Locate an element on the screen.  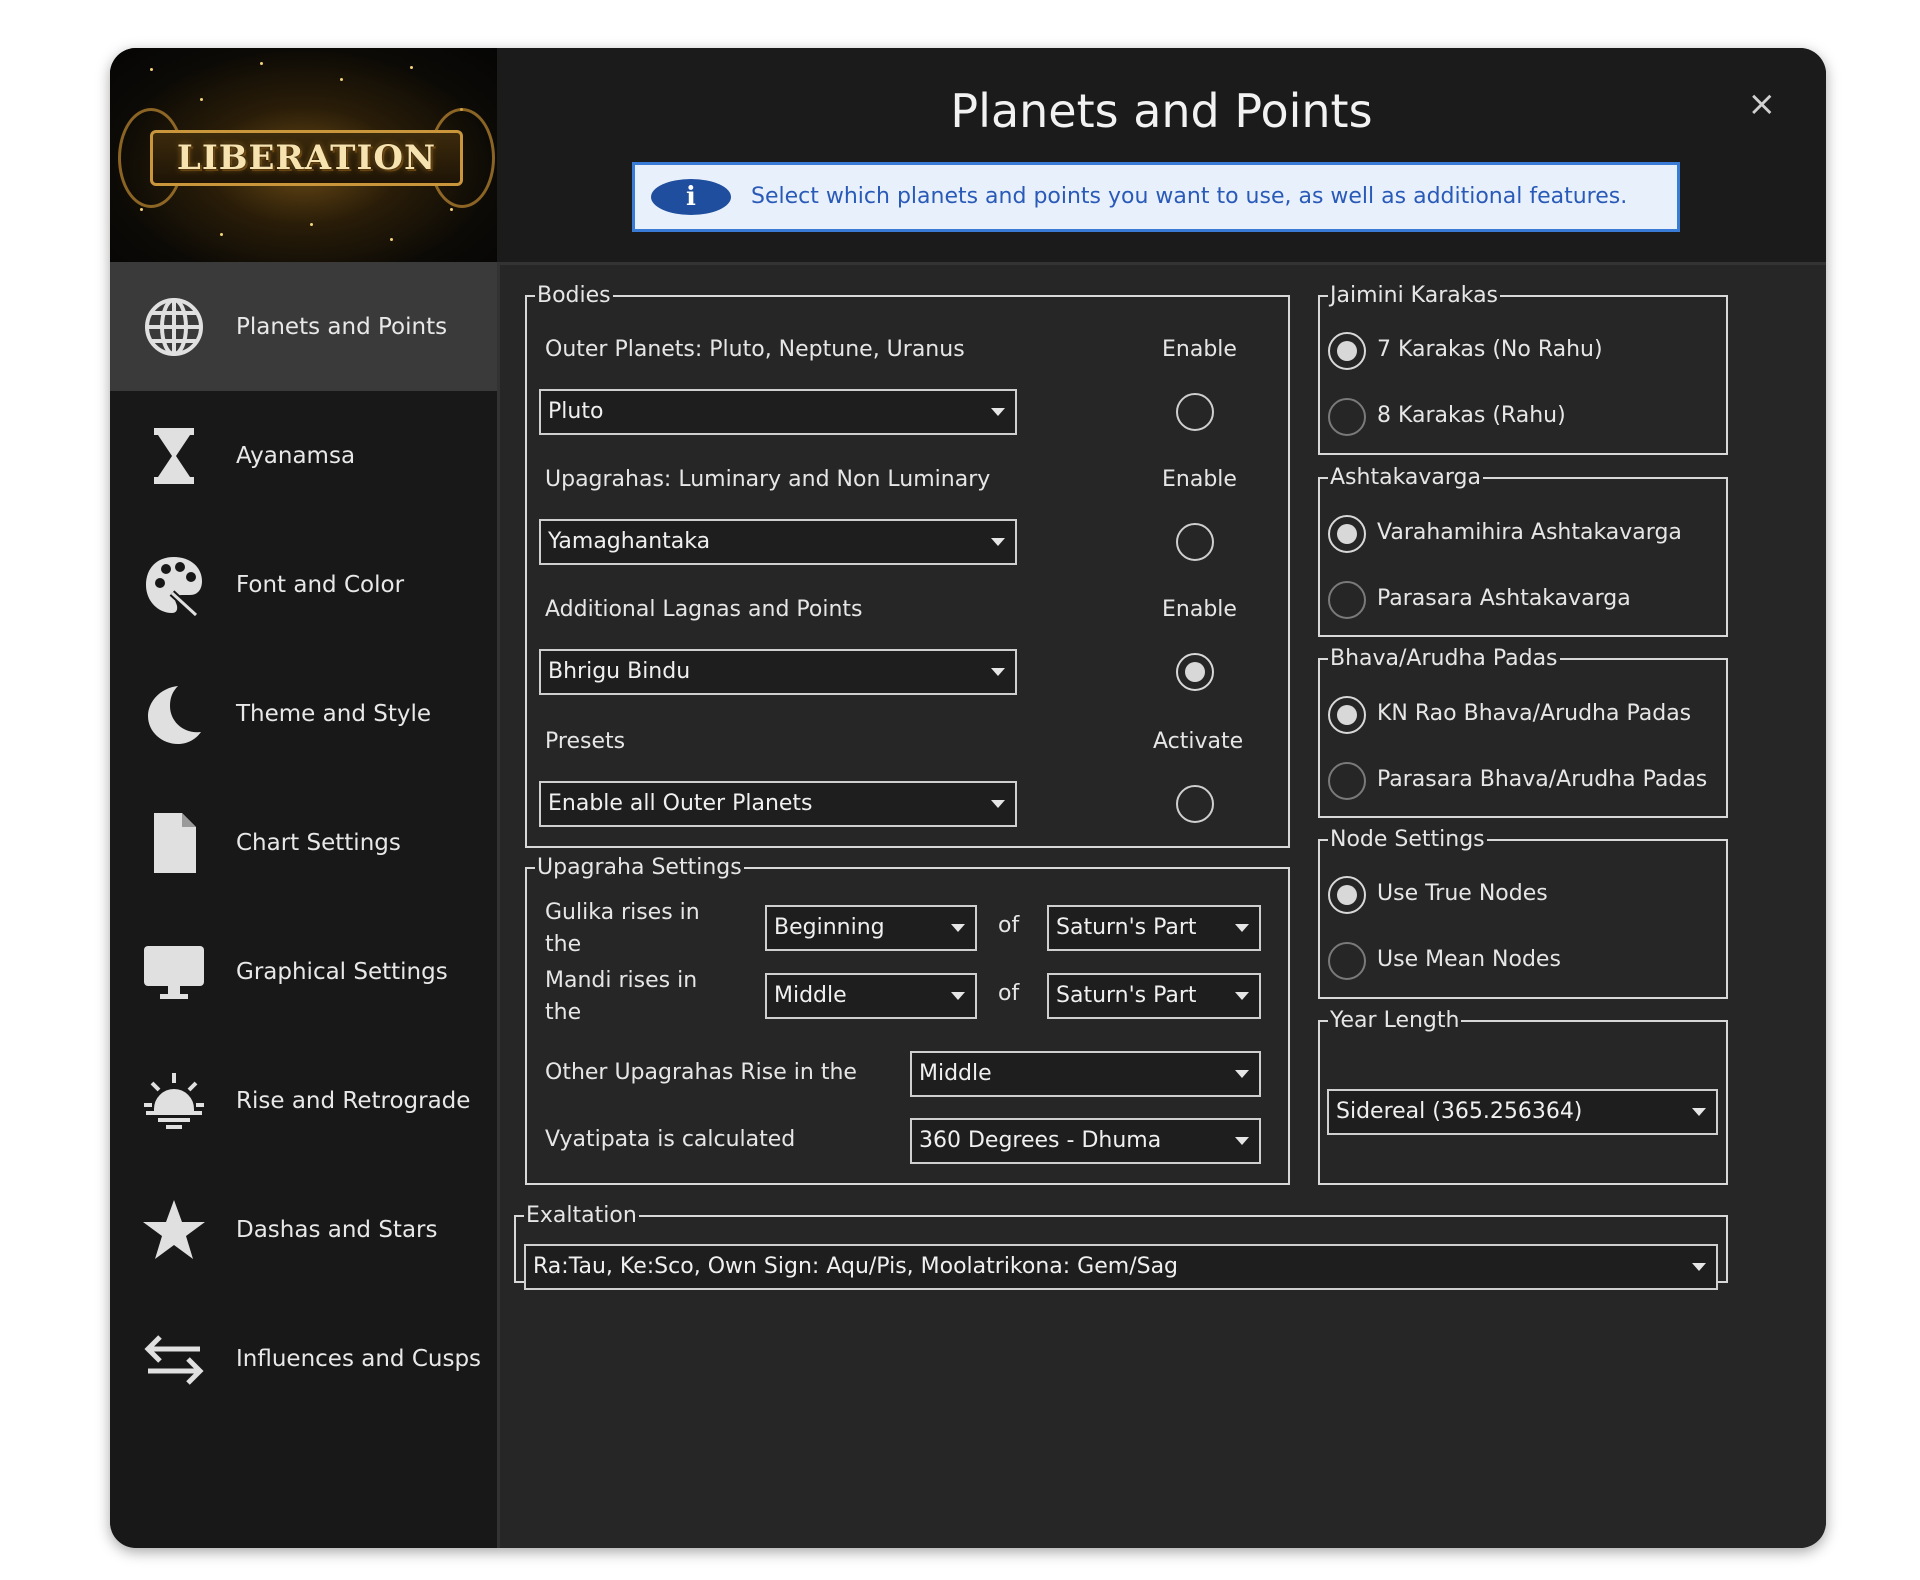
other-upagrahas-label: Other Upagrahas Rise in the is located at coordinates (701, 1072).